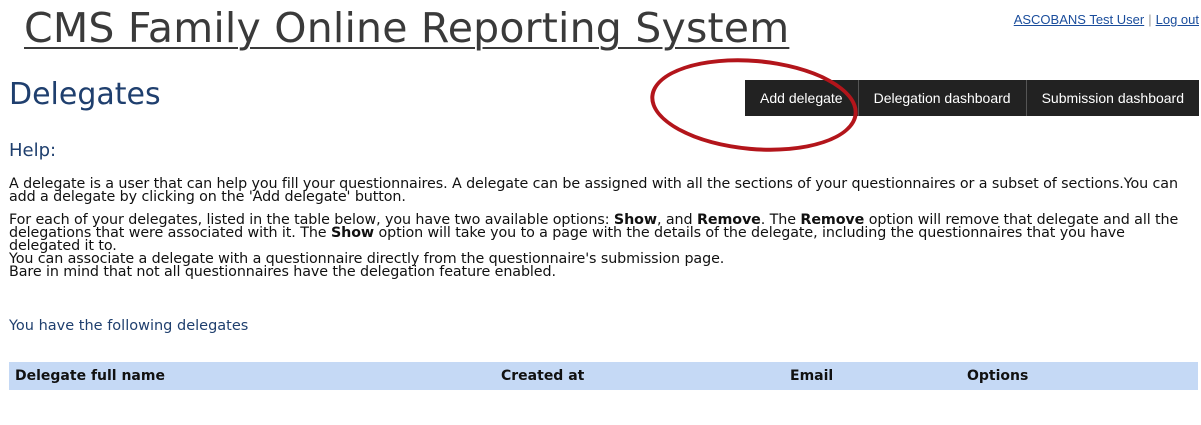  Describe the element at coordinates (129, 326) in the screenshot. I see `delegates-intro: You have the following delegates` at that location.